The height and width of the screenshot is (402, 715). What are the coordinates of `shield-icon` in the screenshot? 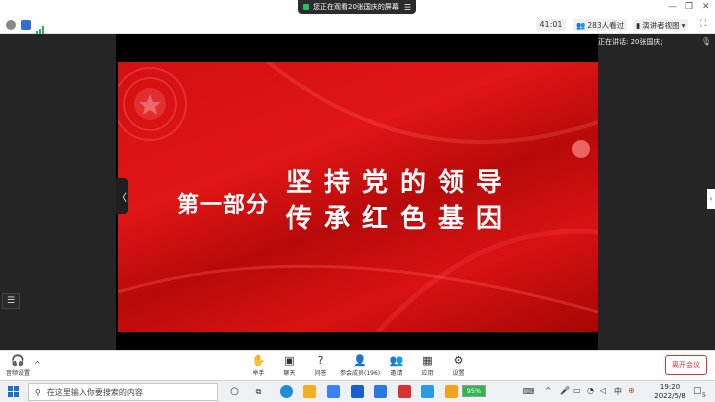 It's located at (26, 25).